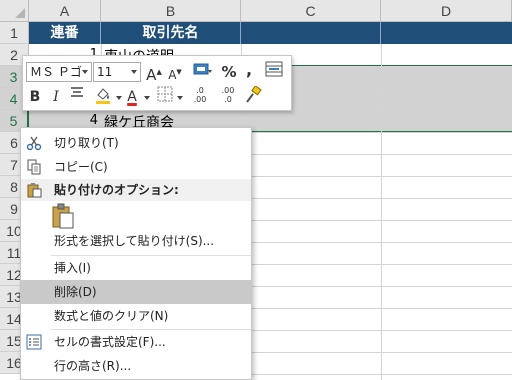 This screenshot has height=380, width=512. Describe the element at coordinates (229, 72) in the screenshot. I see `percent-style-button: %` at that location.